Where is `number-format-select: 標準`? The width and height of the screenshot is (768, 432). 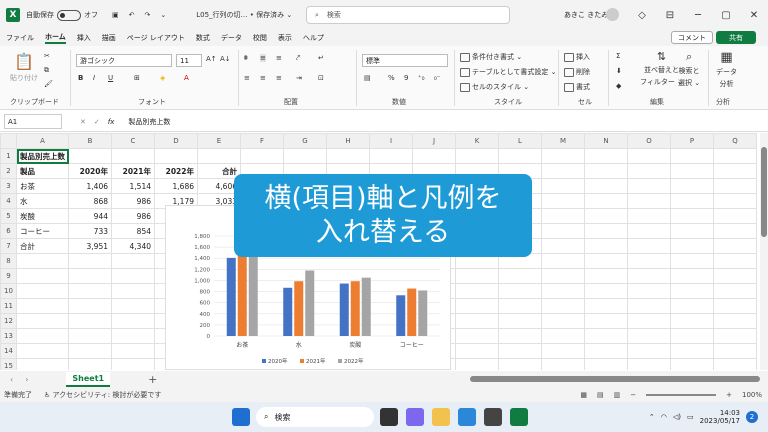
number-format-select: 標準 is located at coordinates (405, 60).